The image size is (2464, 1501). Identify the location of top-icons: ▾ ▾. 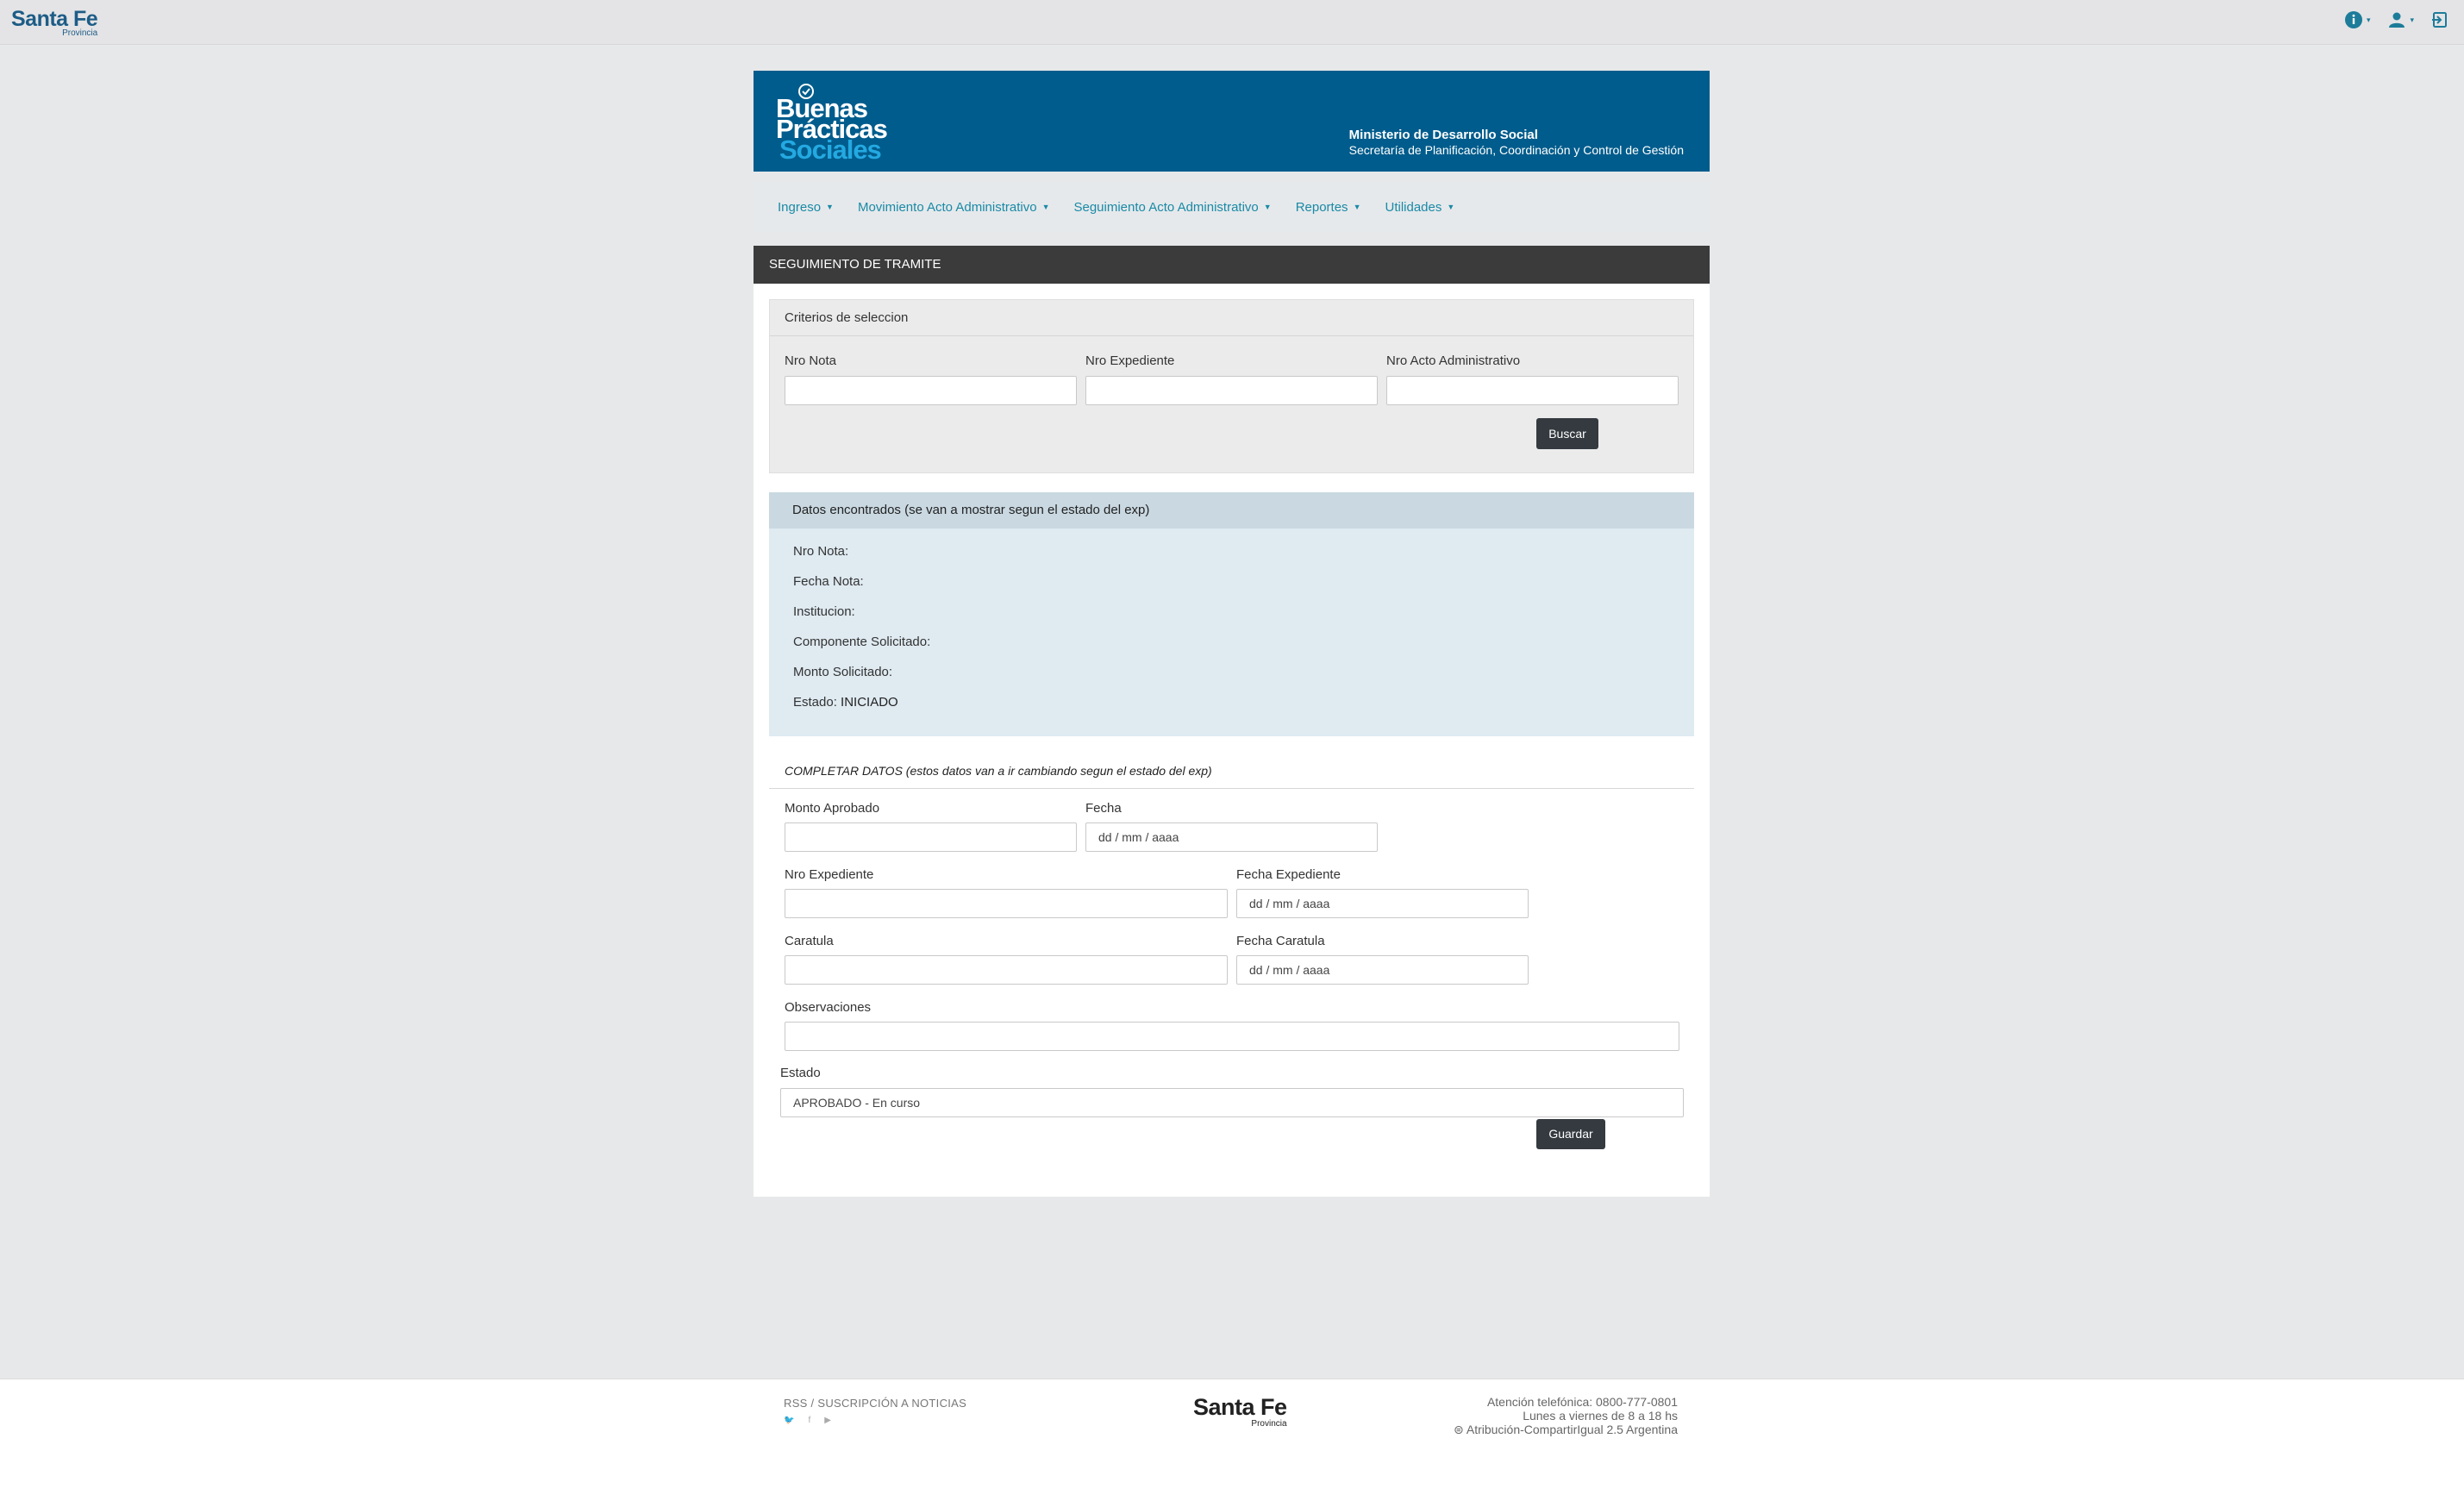
(2396, 19).